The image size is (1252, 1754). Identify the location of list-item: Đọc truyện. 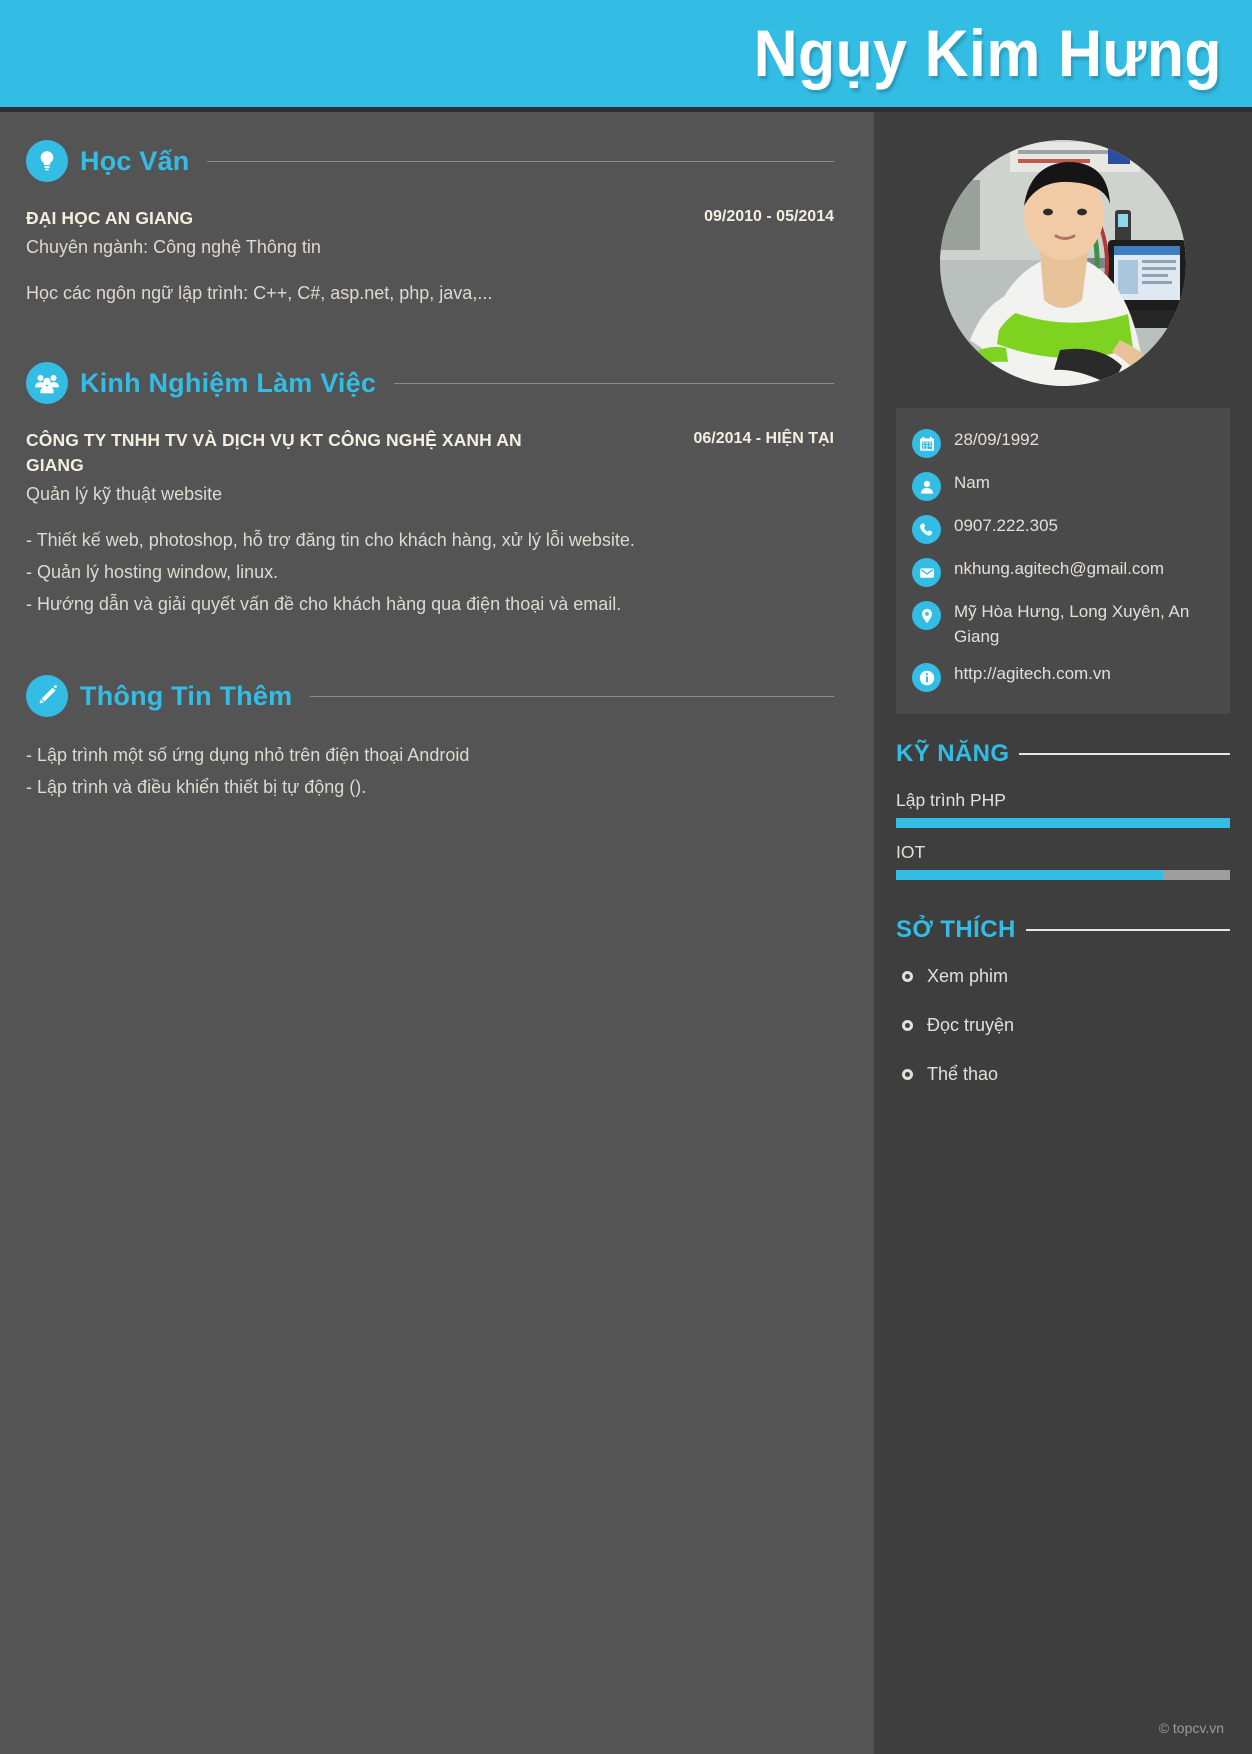
(1066, 1025).